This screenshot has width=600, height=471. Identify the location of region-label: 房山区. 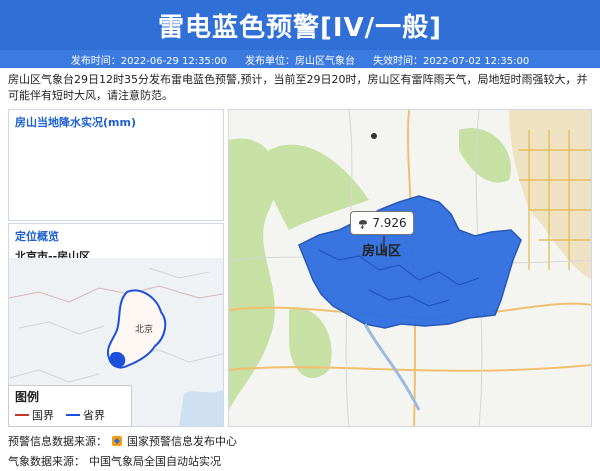
(382, 251).